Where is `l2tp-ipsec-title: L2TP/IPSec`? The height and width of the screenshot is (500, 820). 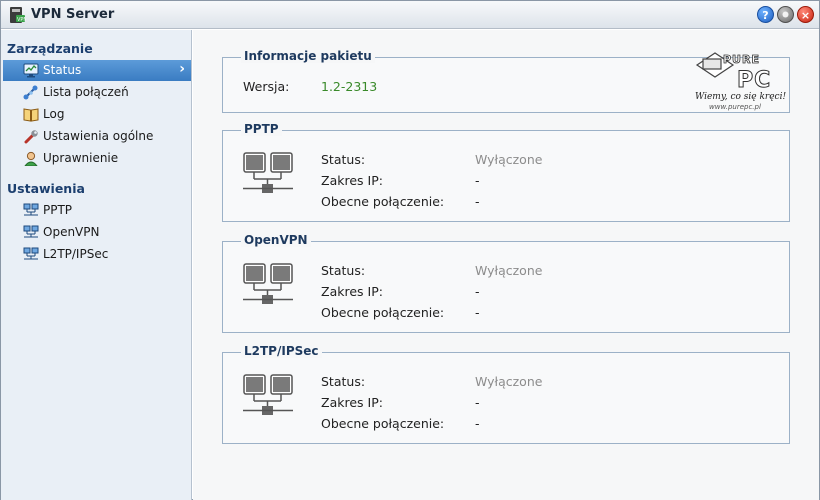 l2tp-ipsec-title: L2TP/IPSec is located at coordinates (281, 351).